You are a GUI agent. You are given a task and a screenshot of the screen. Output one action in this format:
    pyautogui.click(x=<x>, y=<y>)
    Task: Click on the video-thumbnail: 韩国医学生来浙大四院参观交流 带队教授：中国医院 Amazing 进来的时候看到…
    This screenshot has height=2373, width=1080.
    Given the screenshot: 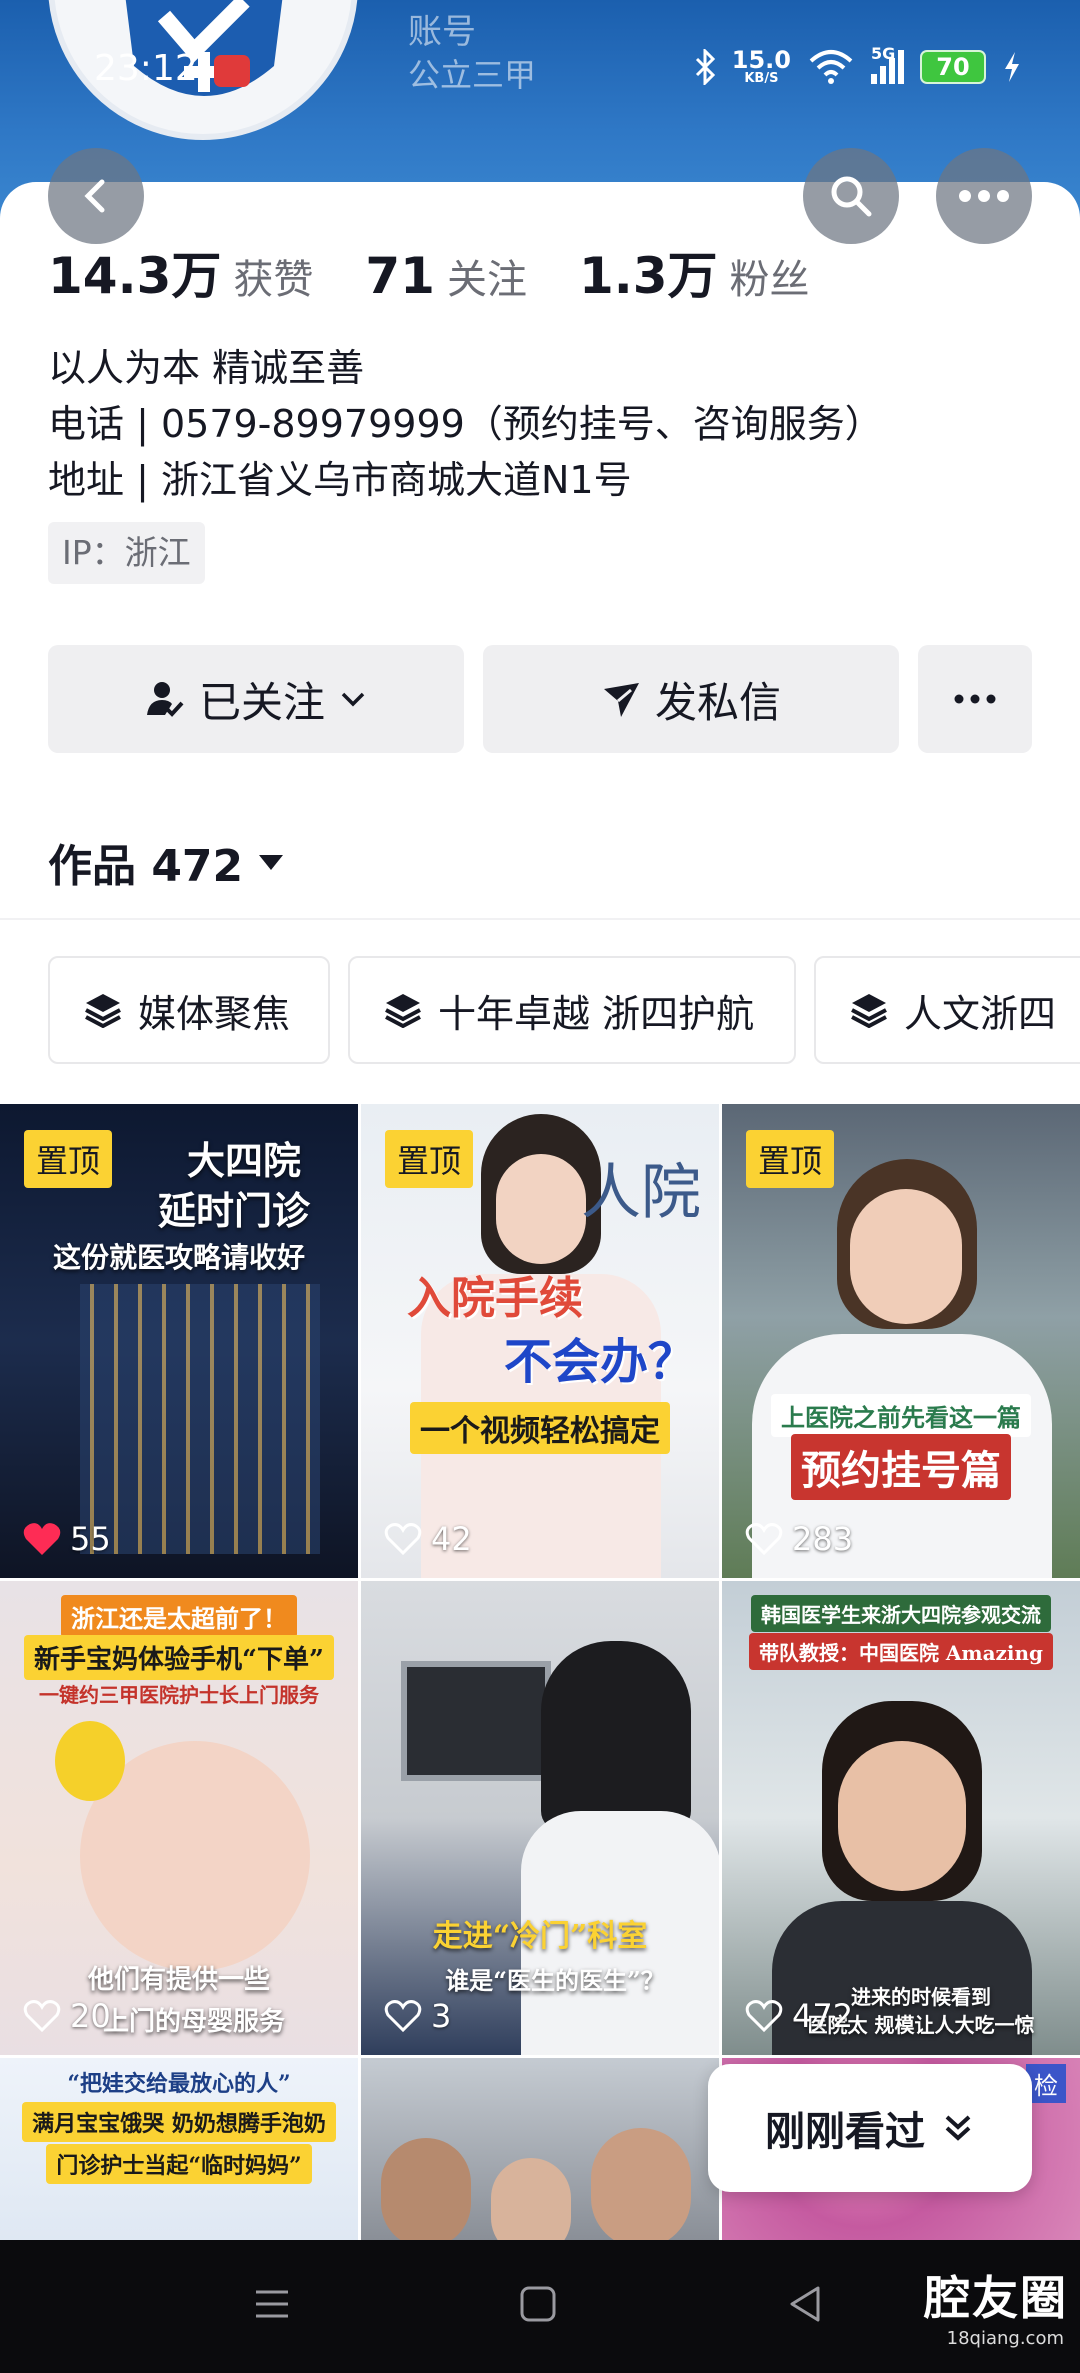 What is the action you would take?
    pyautogui.click(x=901, y=1818)
    